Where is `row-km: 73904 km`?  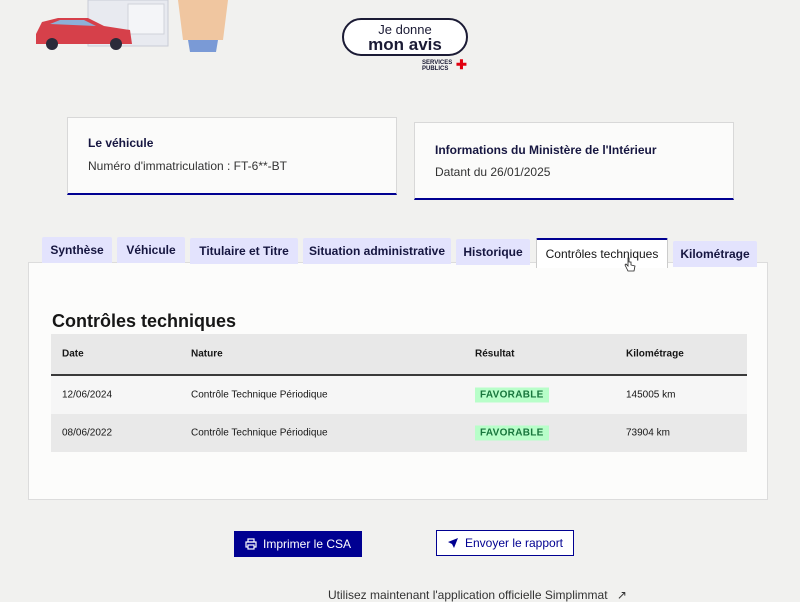
row-km: 73904 km is located at coordinates (648, 433).